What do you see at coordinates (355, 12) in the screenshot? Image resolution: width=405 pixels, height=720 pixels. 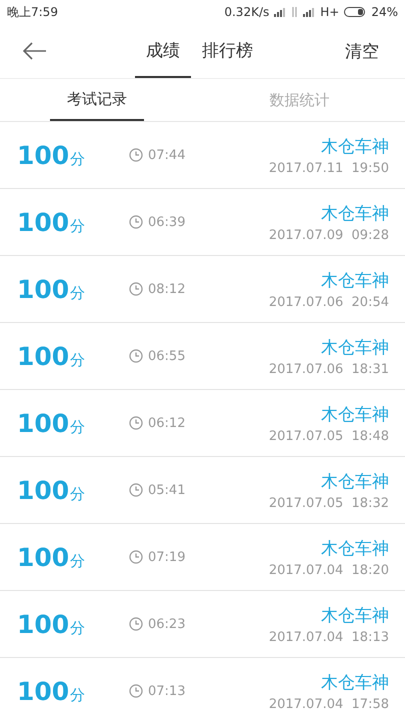 I see `battery-icon` at bounding box center [355, 12].